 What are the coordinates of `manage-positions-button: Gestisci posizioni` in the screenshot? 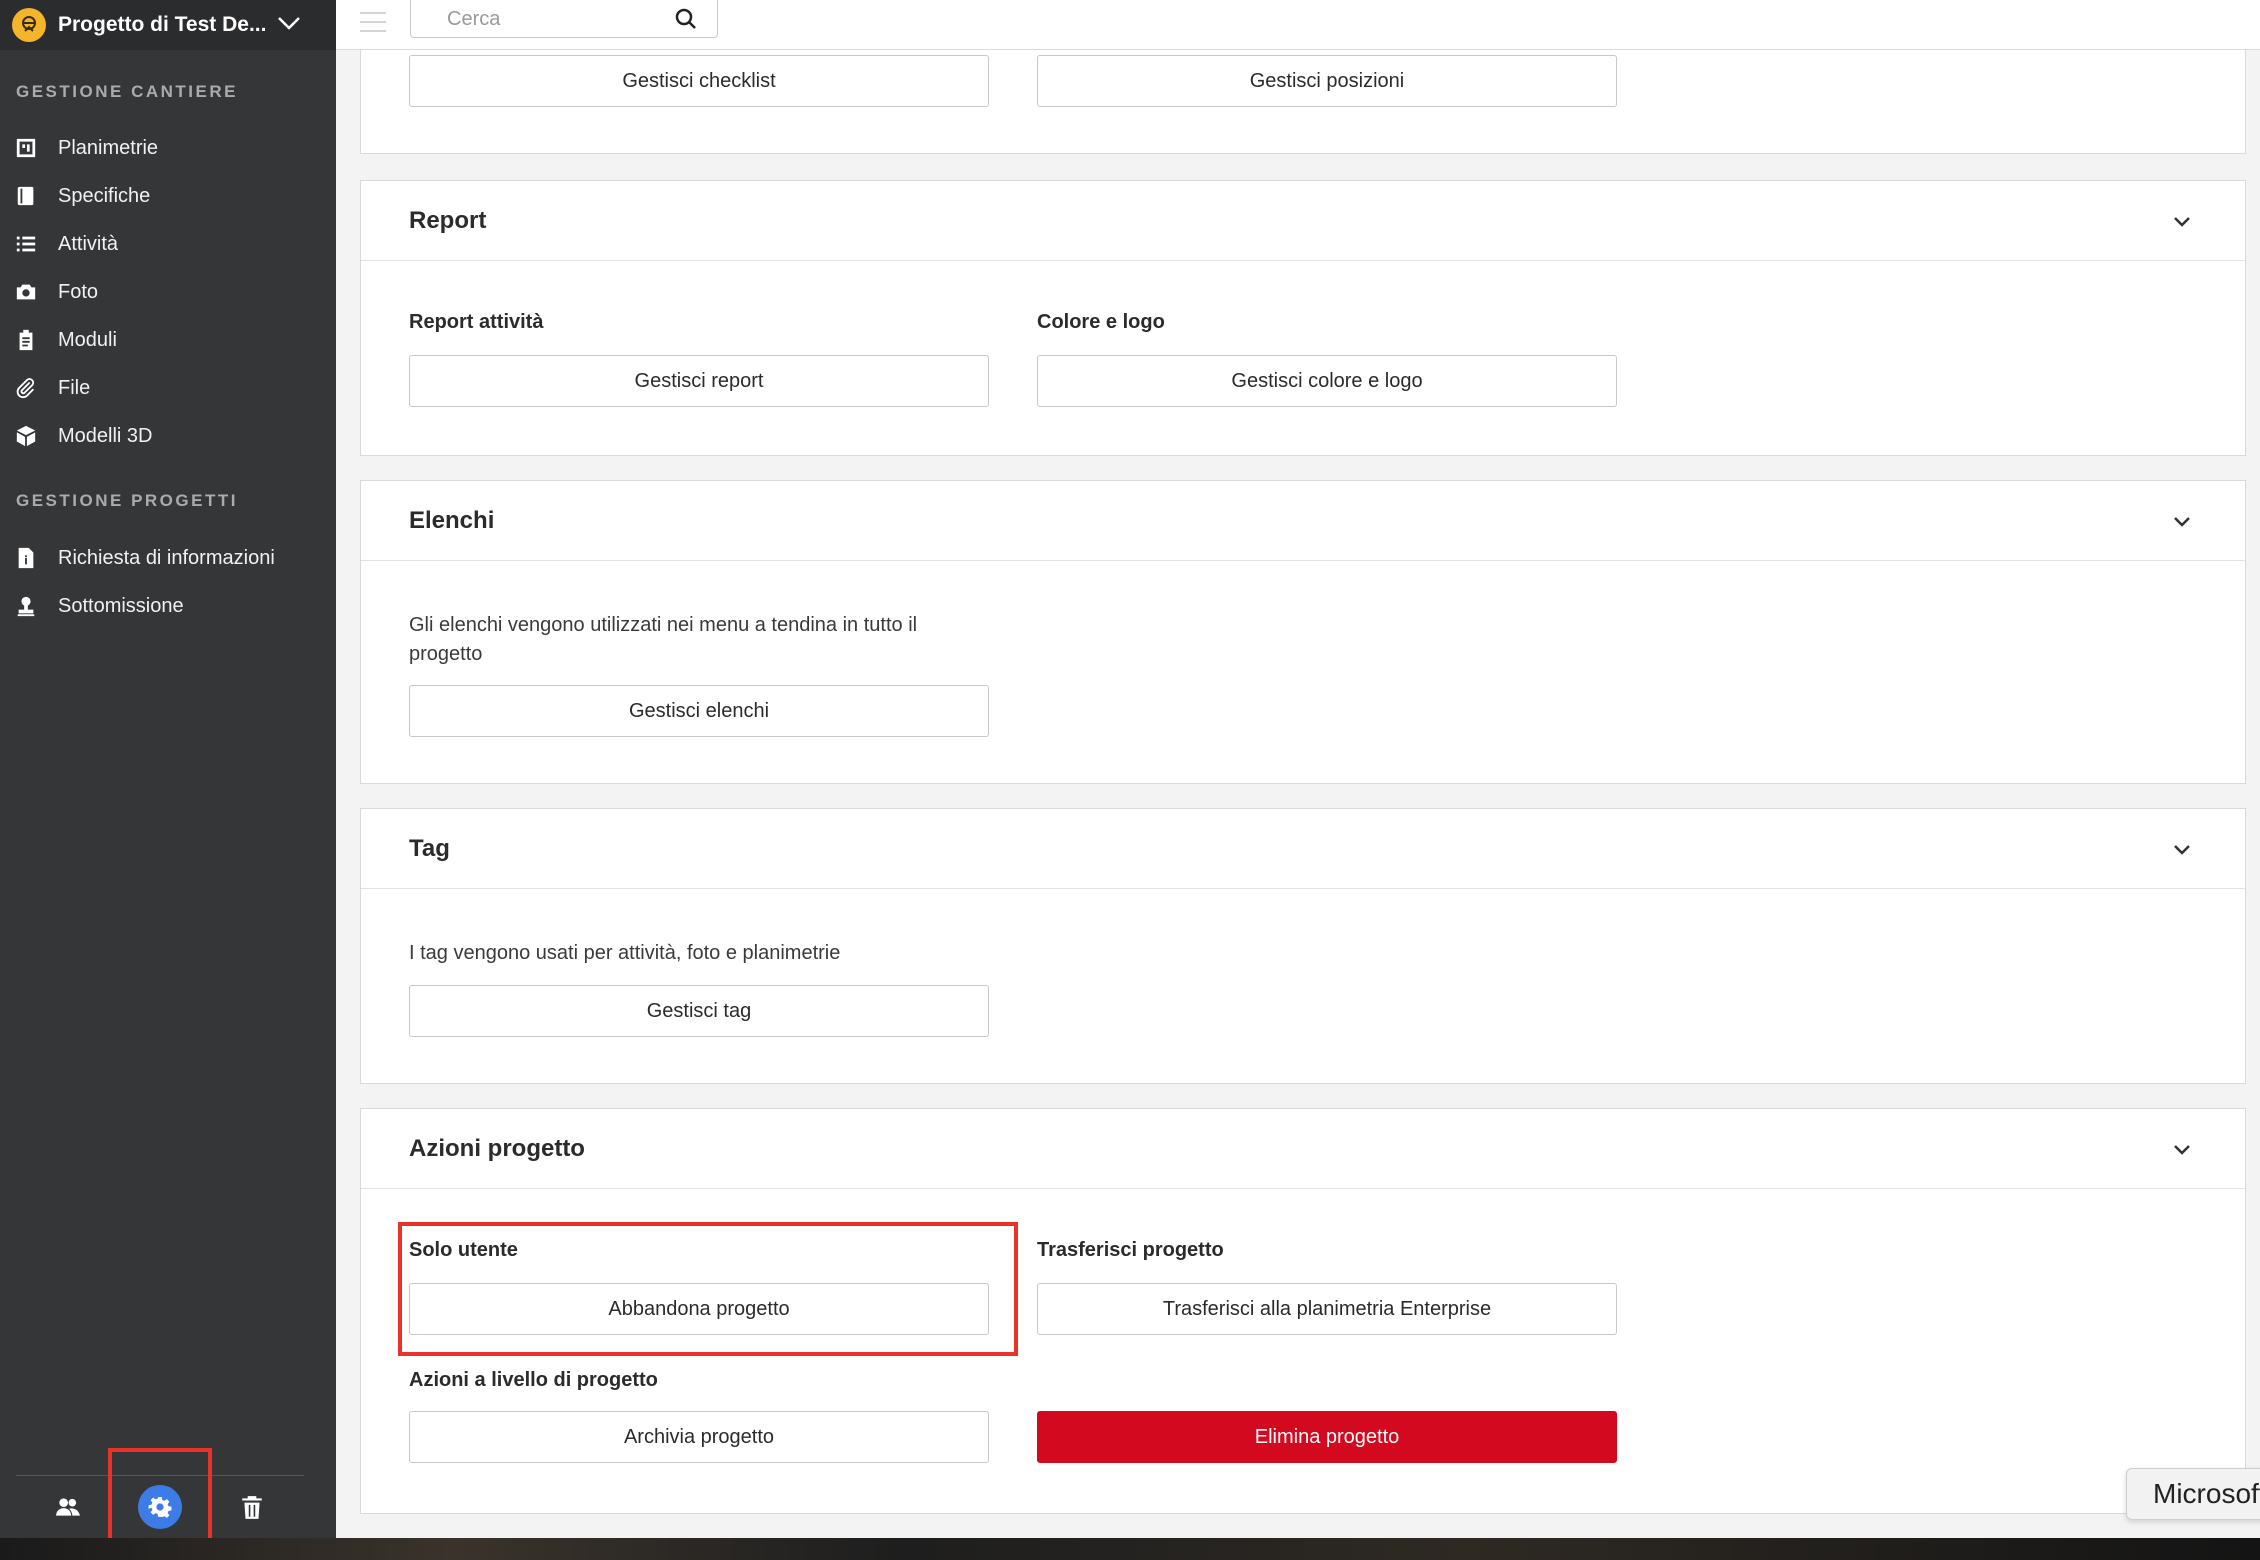 It's located at (1327, 81).